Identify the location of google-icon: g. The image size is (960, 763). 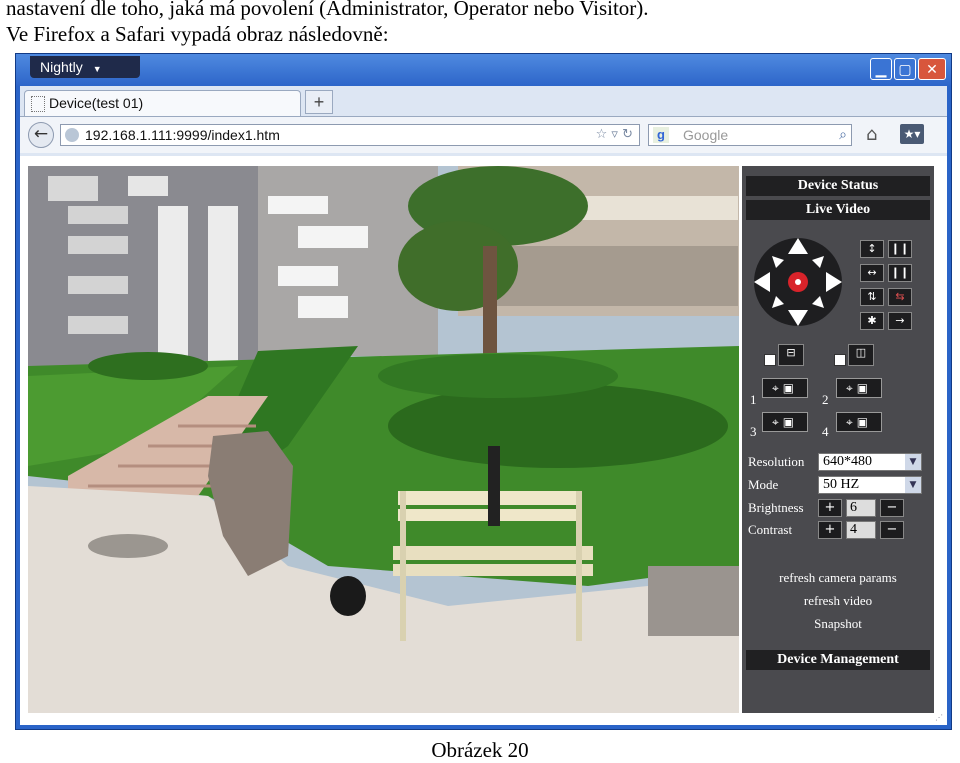
(661, 135).